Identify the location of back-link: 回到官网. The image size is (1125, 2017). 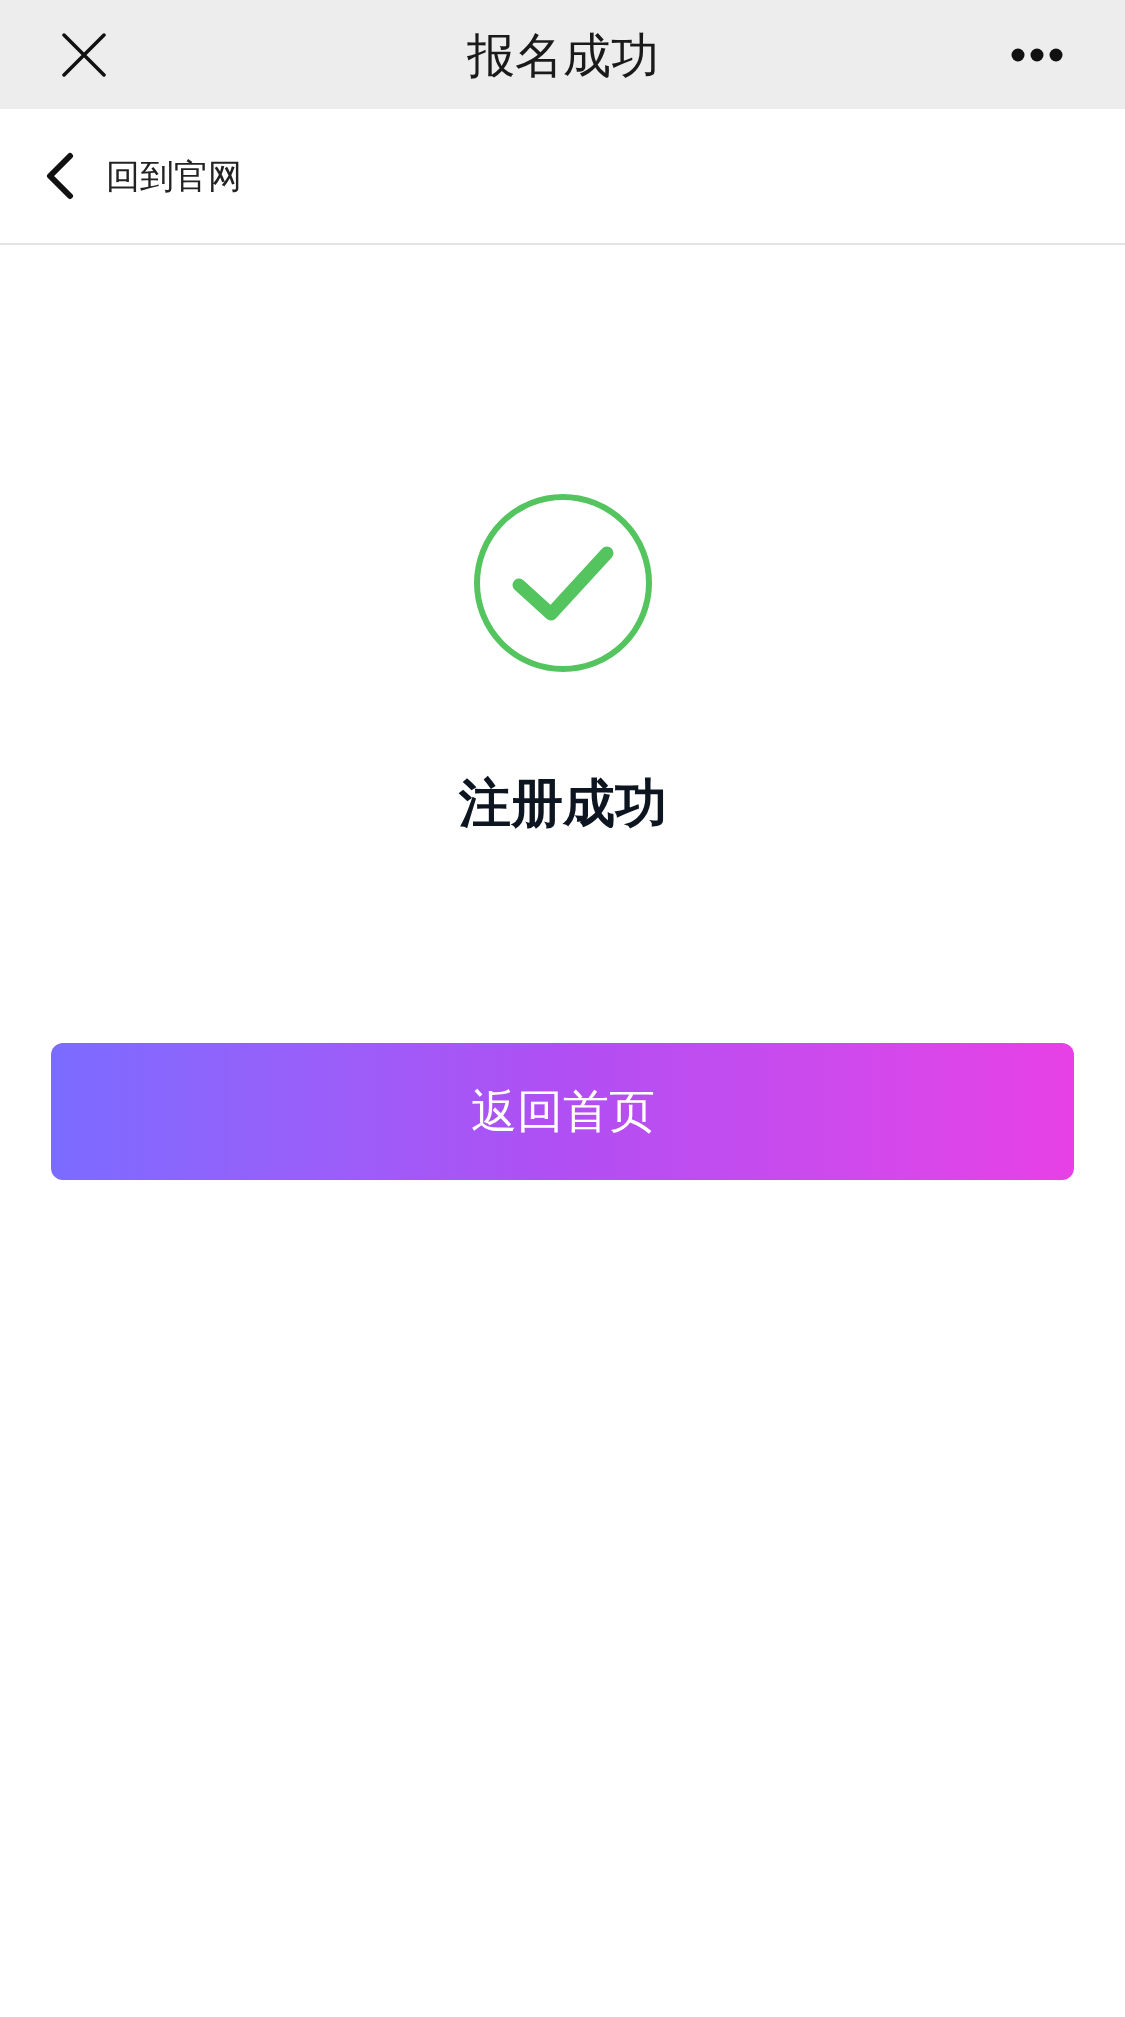
(143, 176).